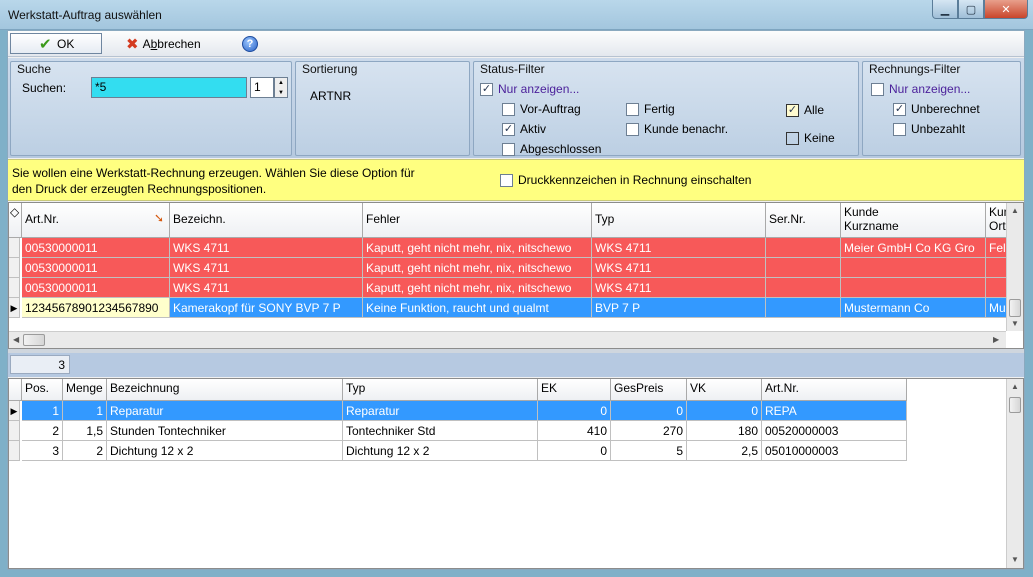  Describe the element at coordinates (42, 390) in the screenshot. I see `col-header-pos: Pos.` at that location.